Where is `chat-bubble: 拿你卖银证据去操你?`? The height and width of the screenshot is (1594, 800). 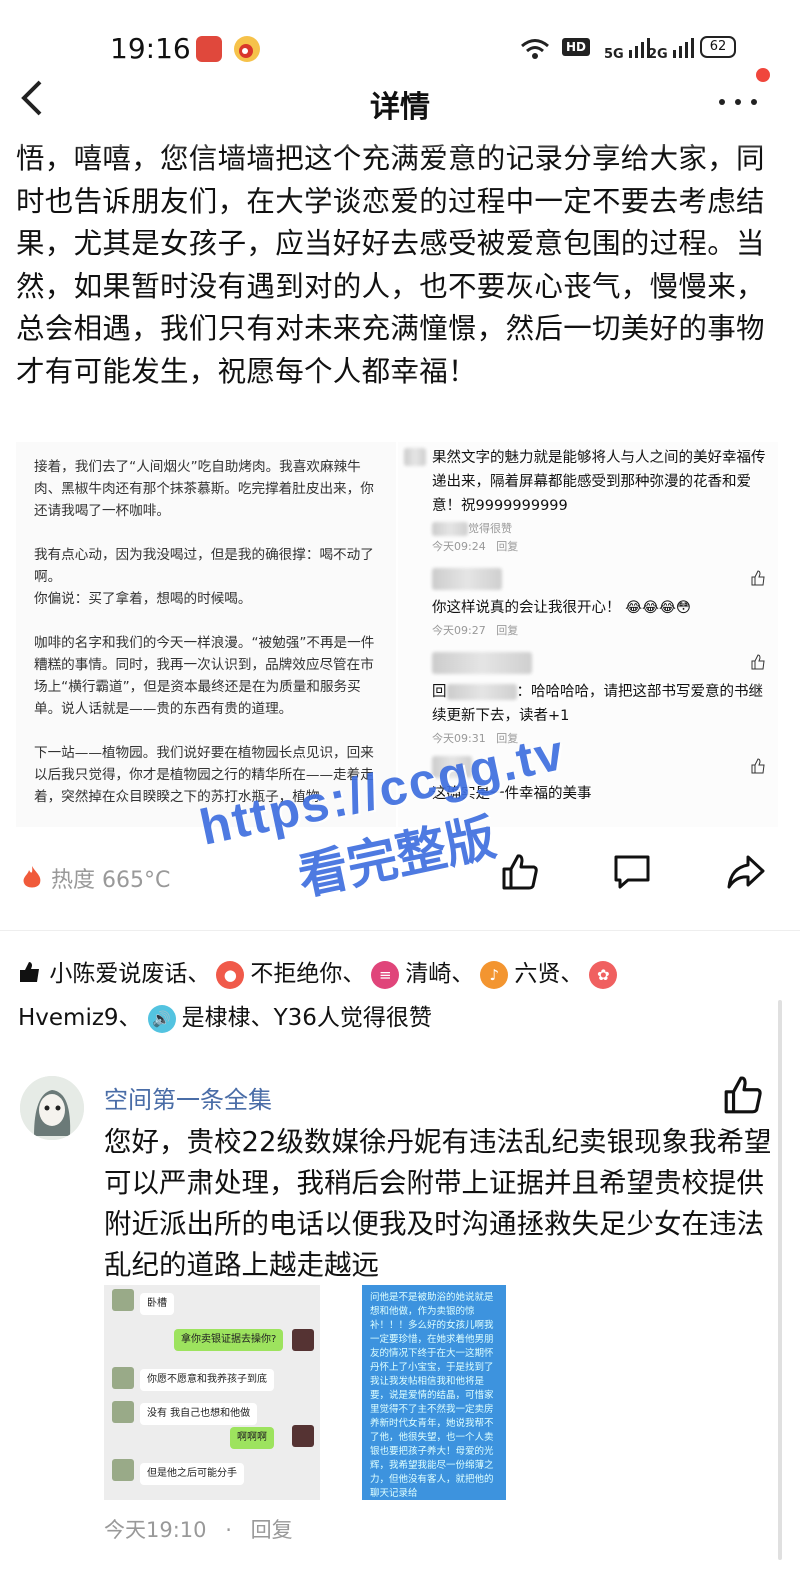
chat-bubble: 拿你卖银证据去操你? is located at coordinates (229, 1340).